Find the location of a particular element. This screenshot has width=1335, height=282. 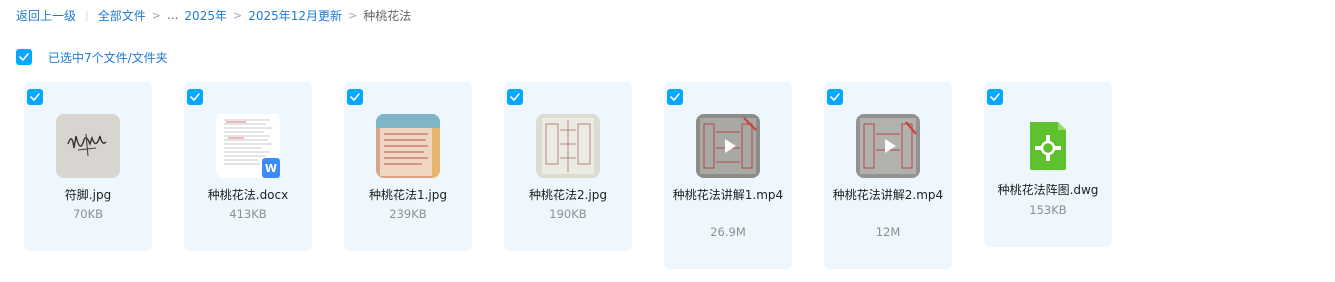

file-tile: 种桃花法阵图.dwg 153KB is located at coordinates (1048, 164).